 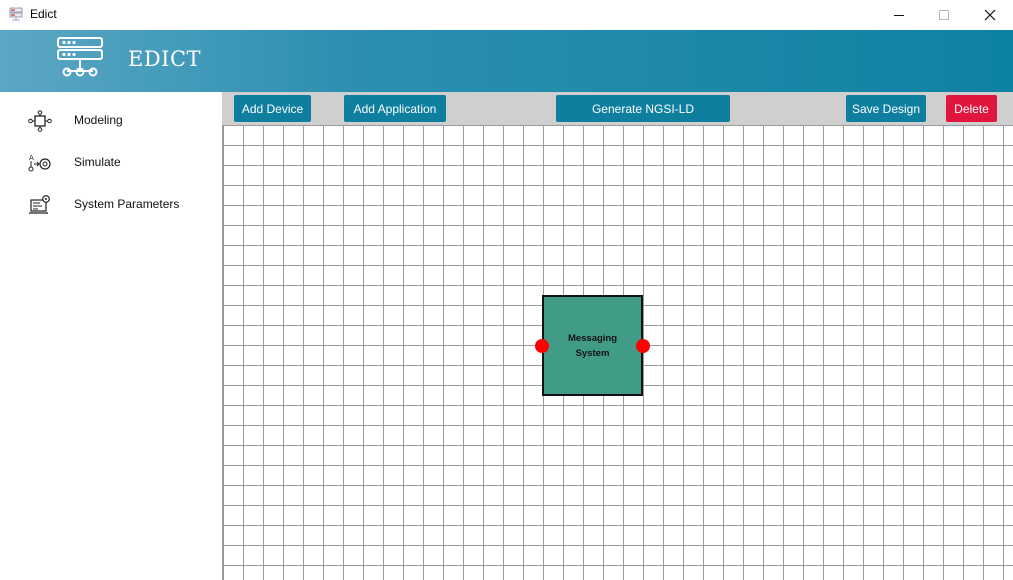 I want to click on svg-text: A, so click(x=31, y=158).